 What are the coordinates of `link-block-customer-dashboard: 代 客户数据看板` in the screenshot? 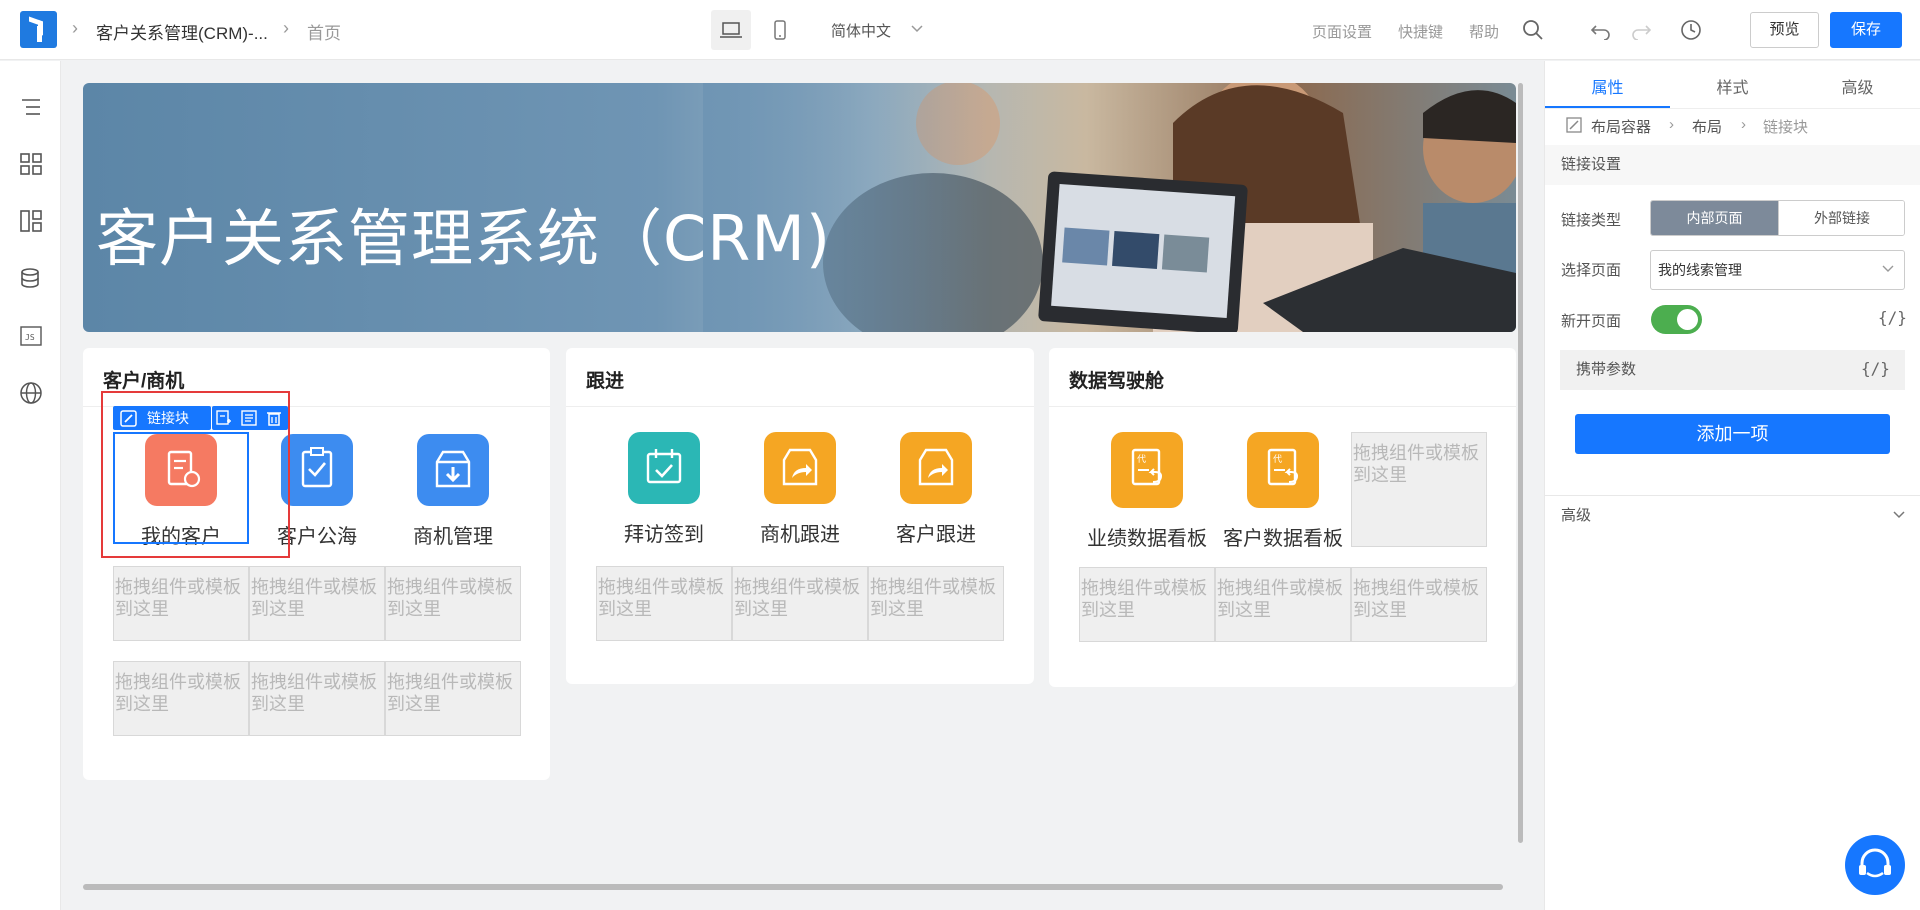 It's located at (1283, 491).